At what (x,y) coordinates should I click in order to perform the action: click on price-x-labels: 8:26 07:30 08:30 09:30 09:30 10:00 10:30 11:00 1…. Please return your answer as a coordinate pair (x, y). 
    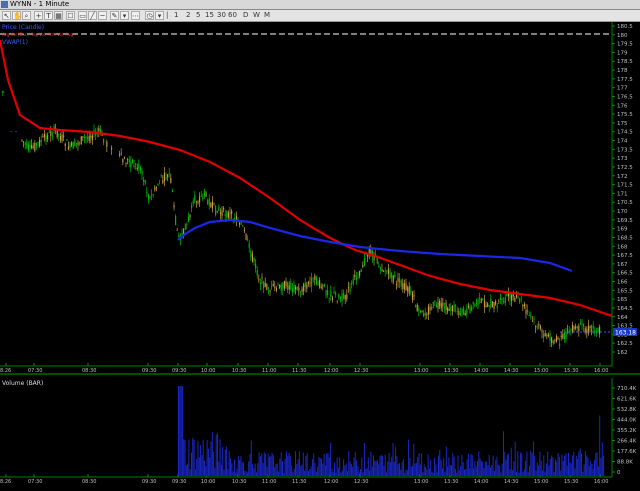
    Looking at the image, I should click on (304, 368).